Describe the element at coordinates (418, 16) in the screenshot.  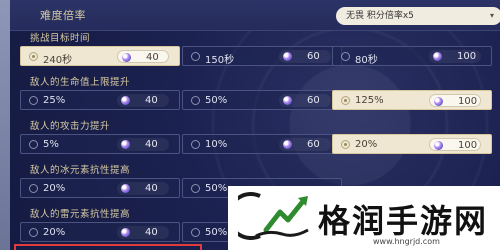
I see `difficulty-select: 无畏 积分倍率x5 ▾` at that location.